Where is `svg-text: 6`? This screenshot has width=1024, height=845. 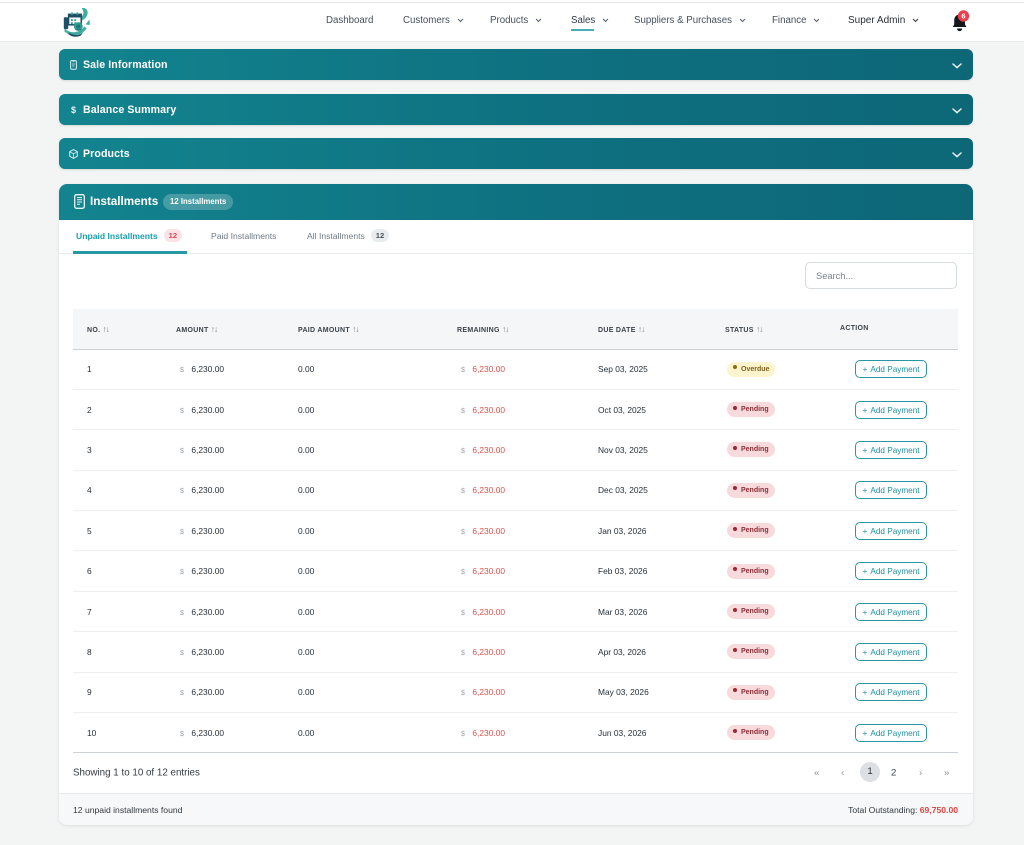 svg-text: 6 is located at coordinates (963, 16).